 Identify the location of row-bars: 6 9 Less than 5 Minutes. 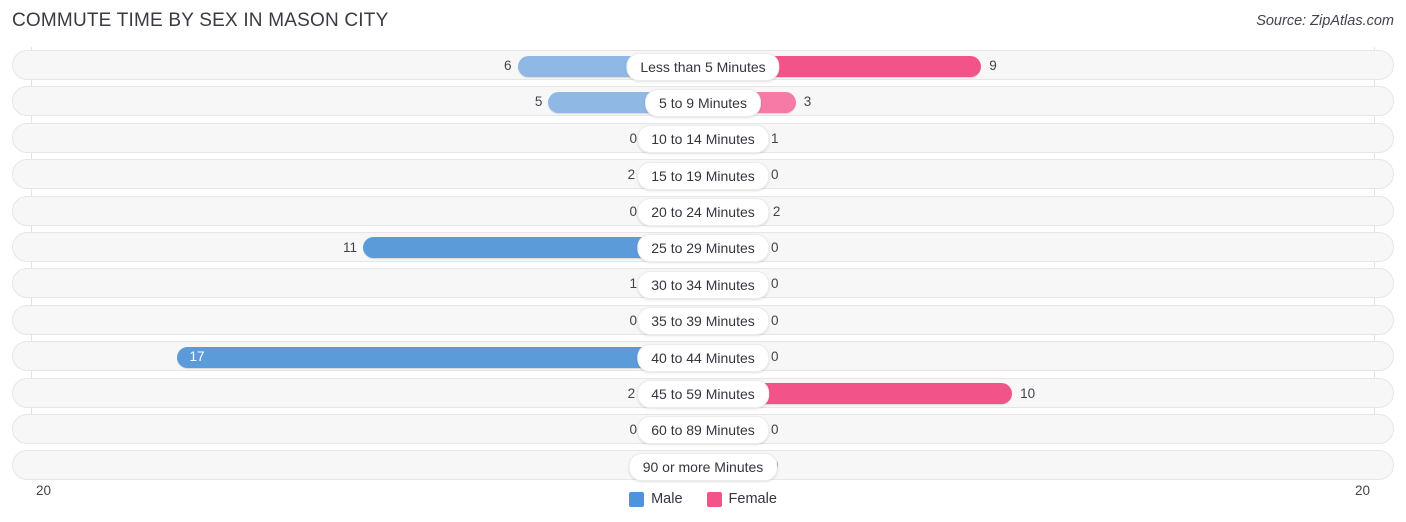
(703, 65).